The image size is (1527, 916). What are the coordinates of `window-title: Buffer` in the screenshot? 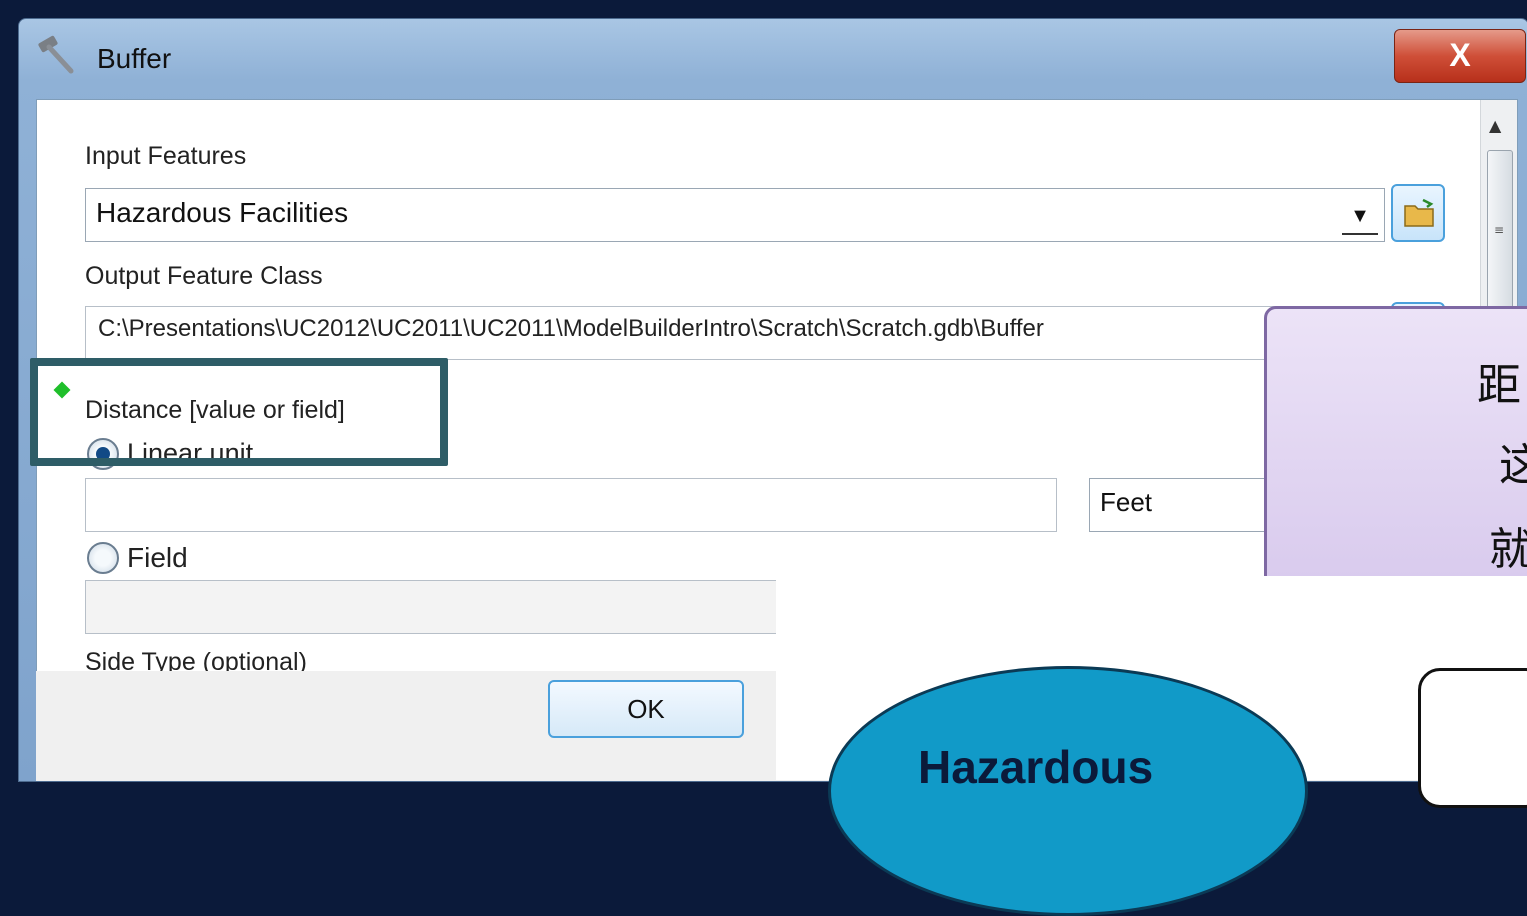 It's located at (134, 58).